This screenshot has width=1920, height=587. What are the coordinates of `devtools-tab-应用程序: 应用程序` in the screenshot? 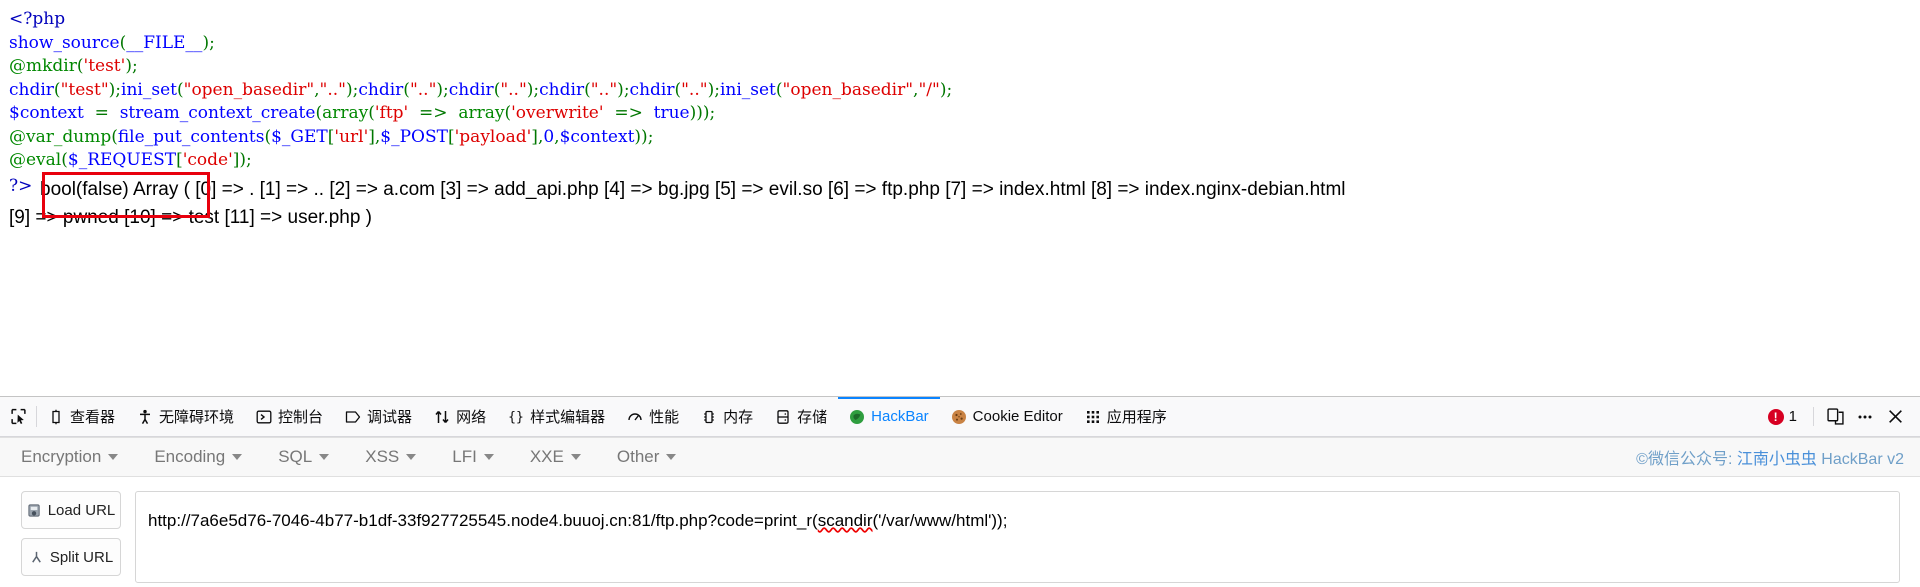 It's located at (1126, 416).